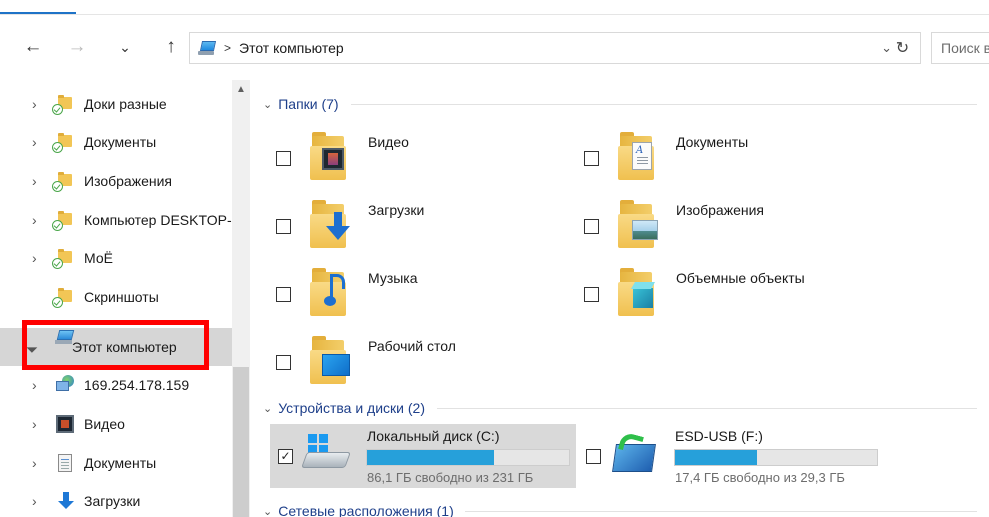 The height and width of the screenshot is (517, 989). What do you see at coordinates (207, 48) in the screenshot?
I see `this-pc-icon` at bounding box center [207, 48].